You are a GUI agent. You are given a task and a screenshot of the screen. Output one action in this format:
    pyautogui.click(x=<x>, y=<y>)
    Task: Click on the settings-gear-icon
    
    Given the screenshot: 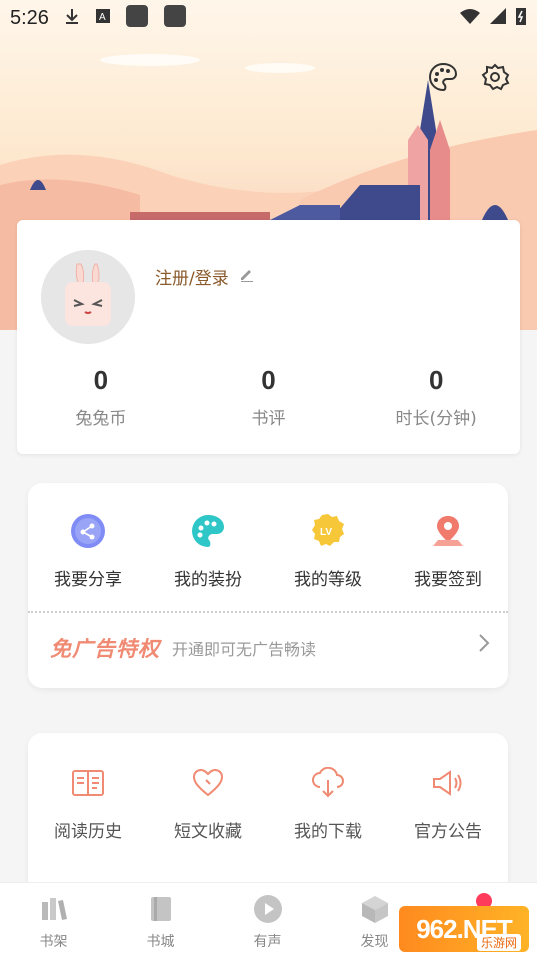 What is the action you would take?
    pyautogui.click(x=495, y=77)
    